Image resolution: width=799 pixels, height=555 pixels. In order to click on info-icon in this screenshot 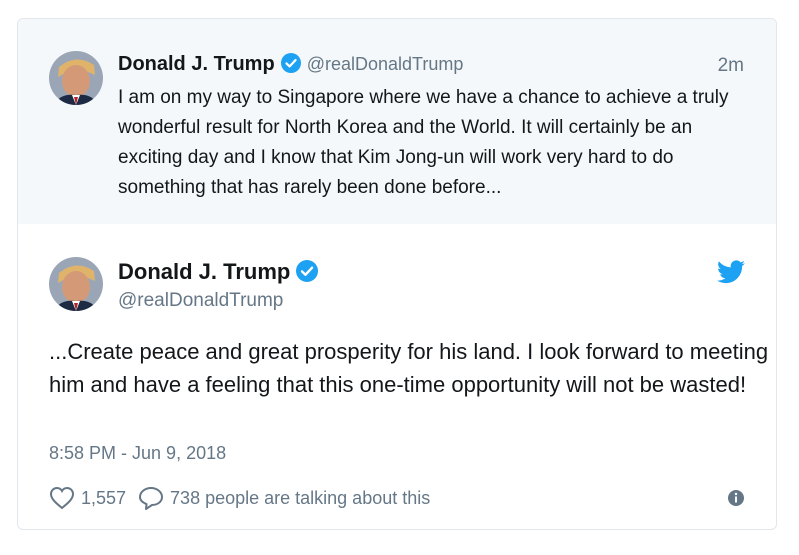, I will do `click(736, 500)`.